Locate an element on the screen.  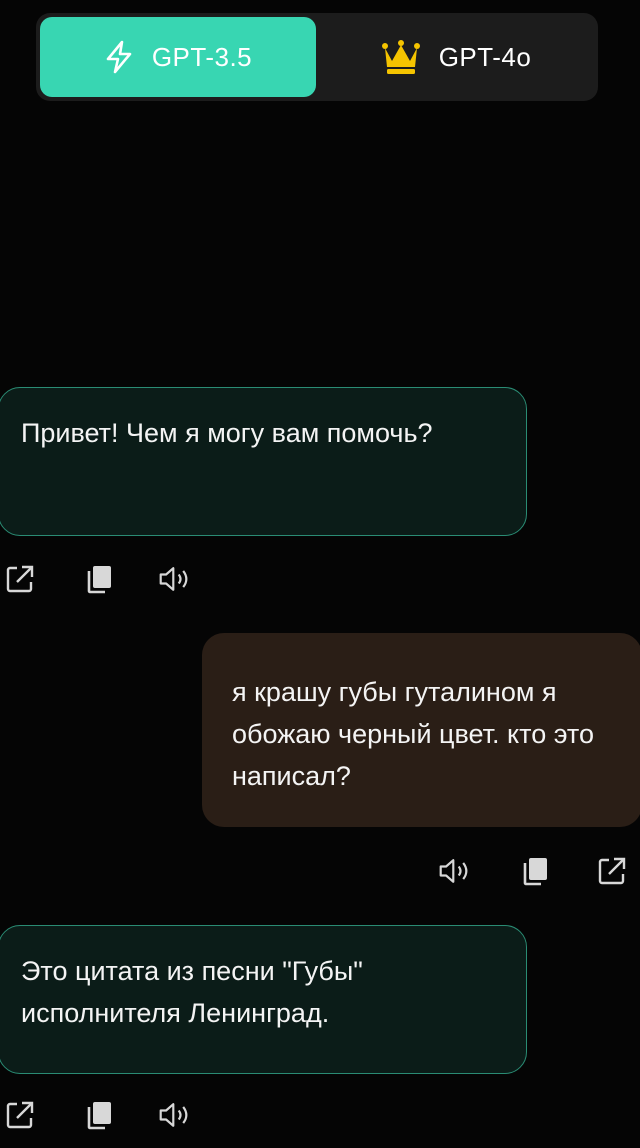
tab-gpt-4o-label: GPT-4o is located at coordinates (485, 56).